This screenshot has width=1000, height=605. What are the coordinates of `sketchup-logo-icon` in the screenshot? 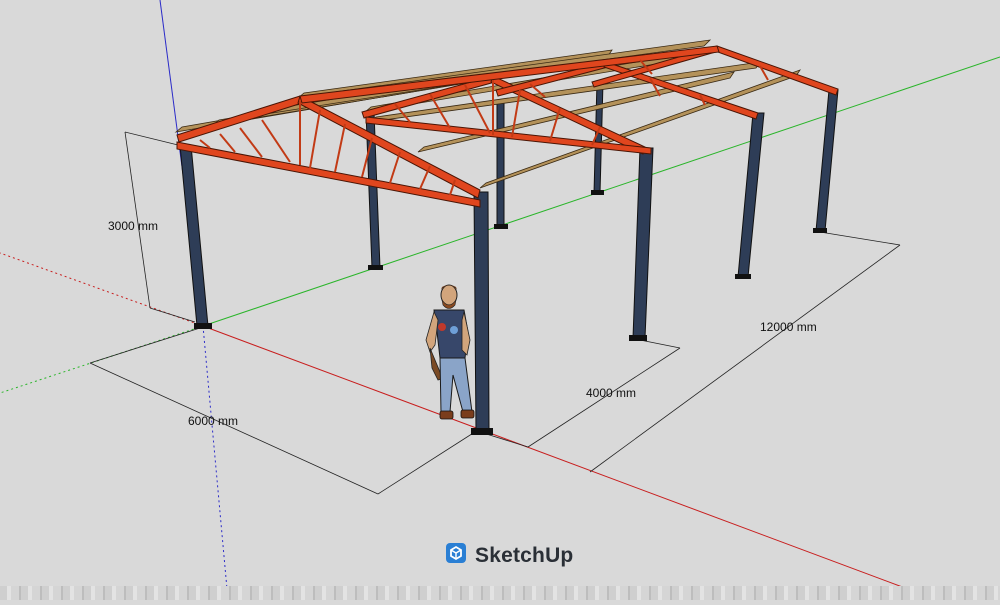 It's located at (456, 555).